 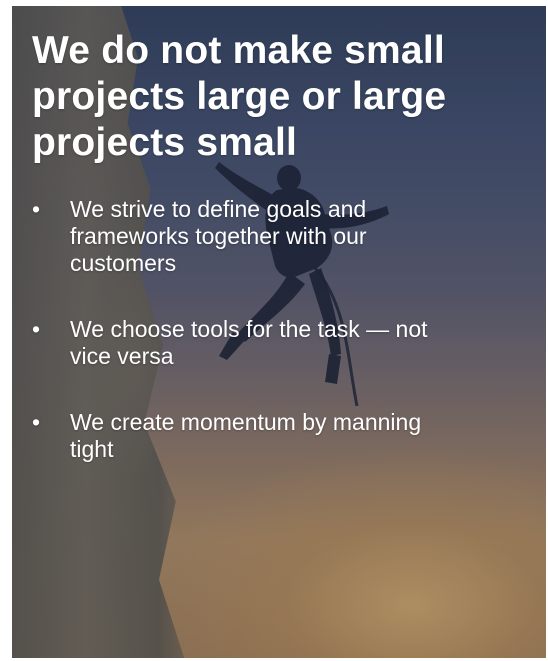 I want to click on bullet-text: We create momentum by manning tight, so click(x=246, y=435).